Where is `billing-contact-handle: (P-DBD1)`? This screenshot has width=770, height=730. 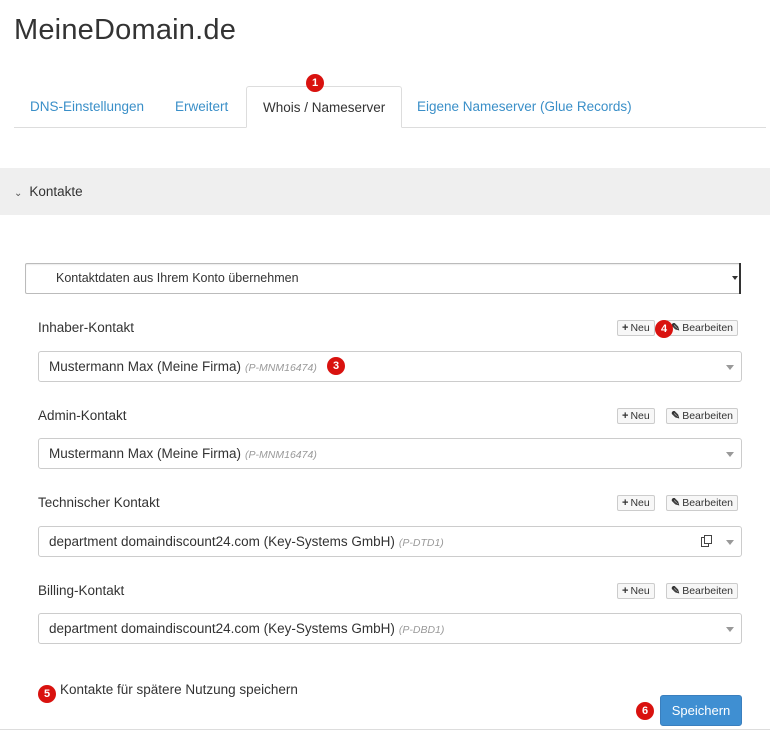
billing-contact-handle: (P-DBD1) is located at coordinates (421, 630).